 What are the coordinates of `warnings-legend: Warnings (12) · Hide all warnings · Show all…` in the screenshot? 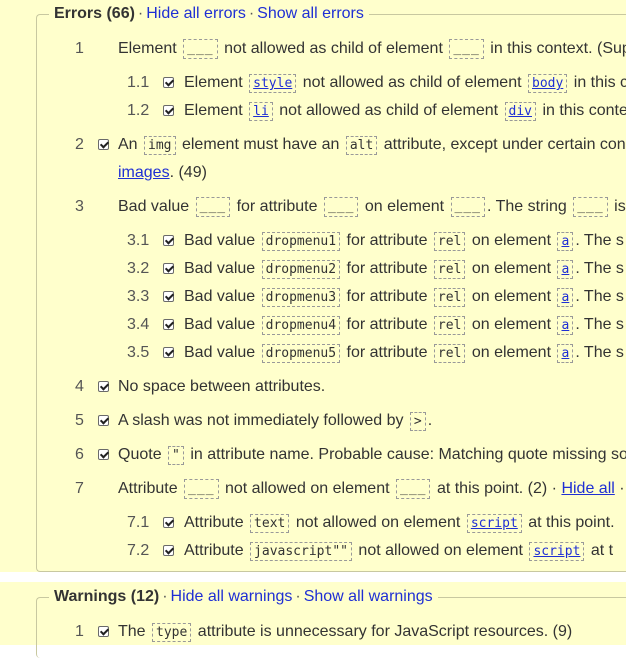 It's located at (243, 597).